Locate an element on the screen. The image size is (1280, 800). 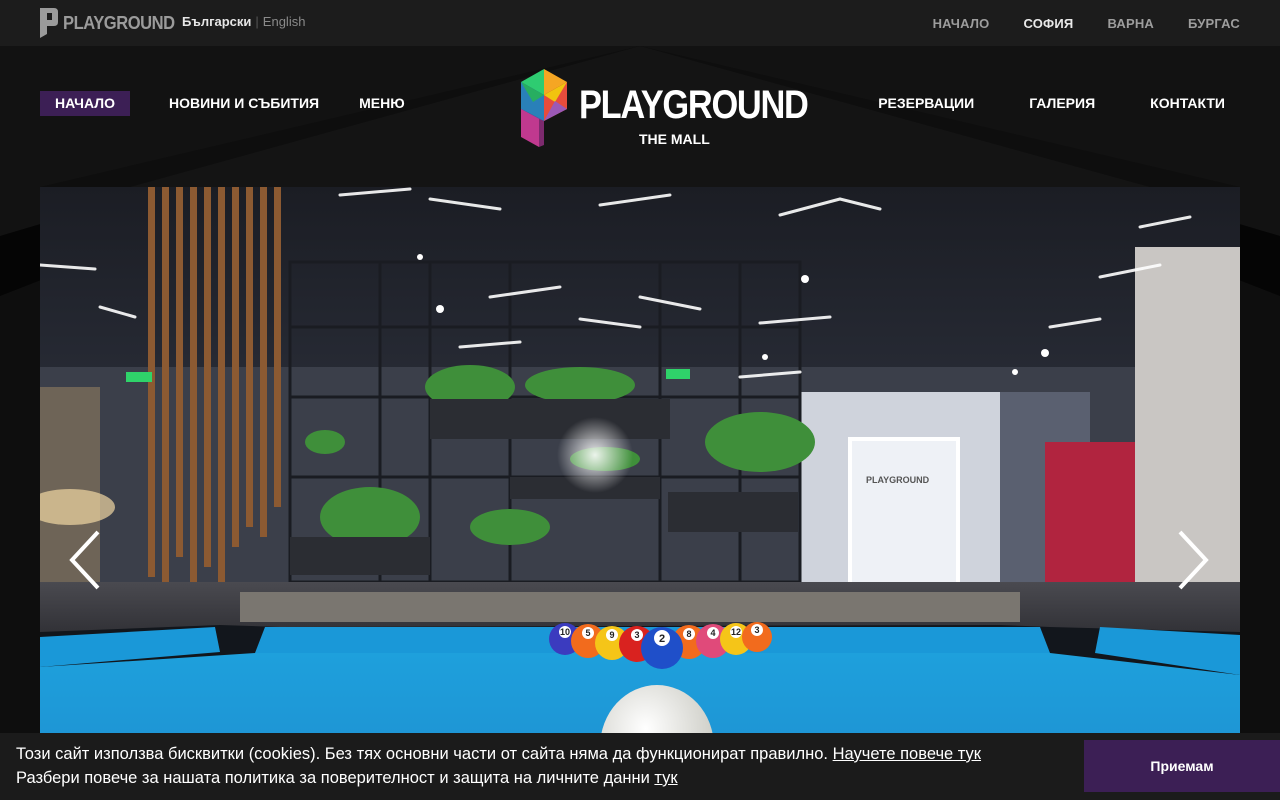
nav-gallery: ГАЛЕРИЯ is located at coordinates (1062, 103).